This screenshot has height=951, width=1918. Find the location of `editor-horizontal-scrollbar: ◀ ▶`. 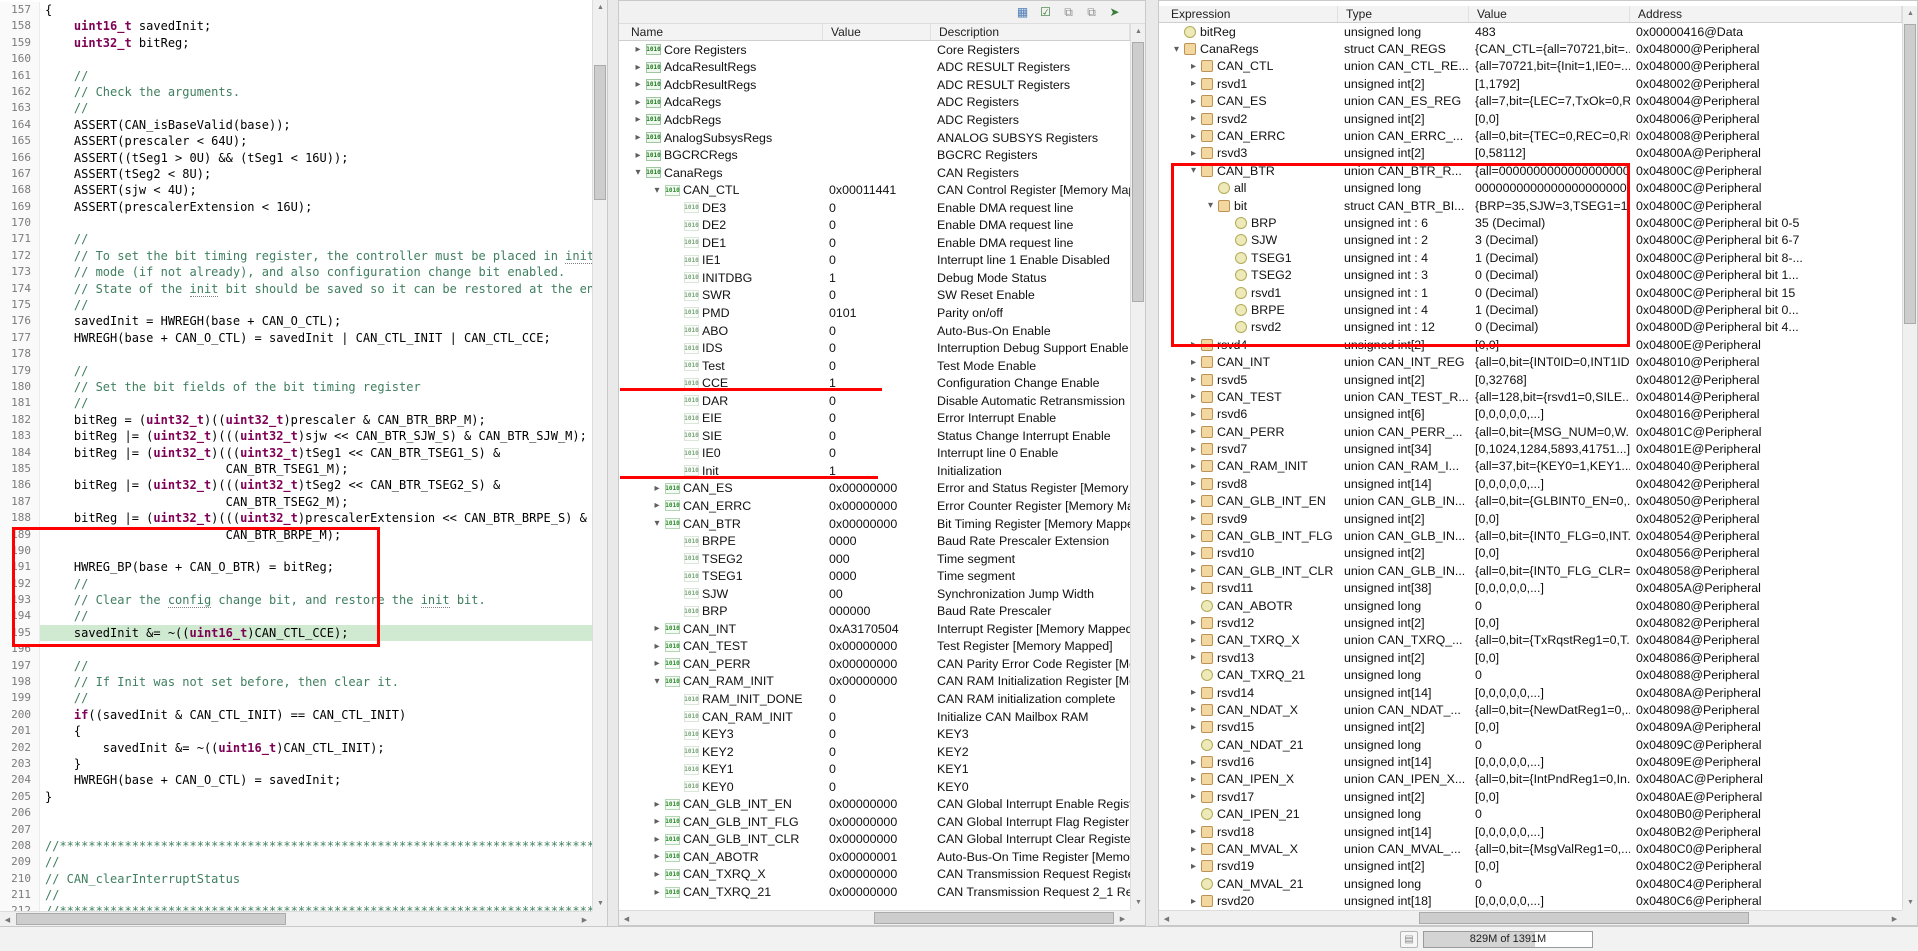

editor-horizontal-scrollbar: ◀ ▶ is located at coordinates (296, 918).